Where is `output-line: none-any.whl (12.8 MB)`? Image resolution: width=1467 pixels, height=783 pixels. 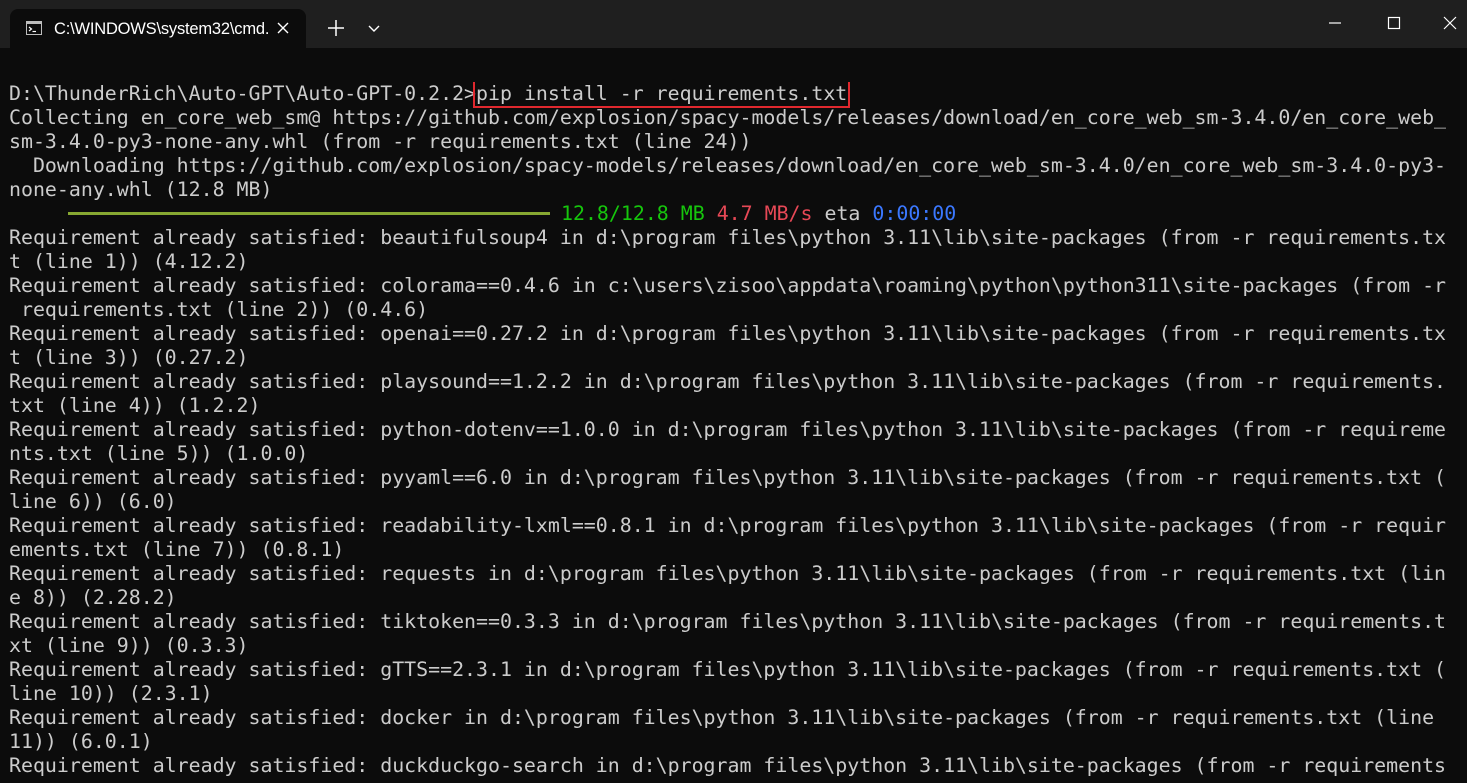
output-line: none-any.whl (12.8 MB) is located at coordinates (141, 189).